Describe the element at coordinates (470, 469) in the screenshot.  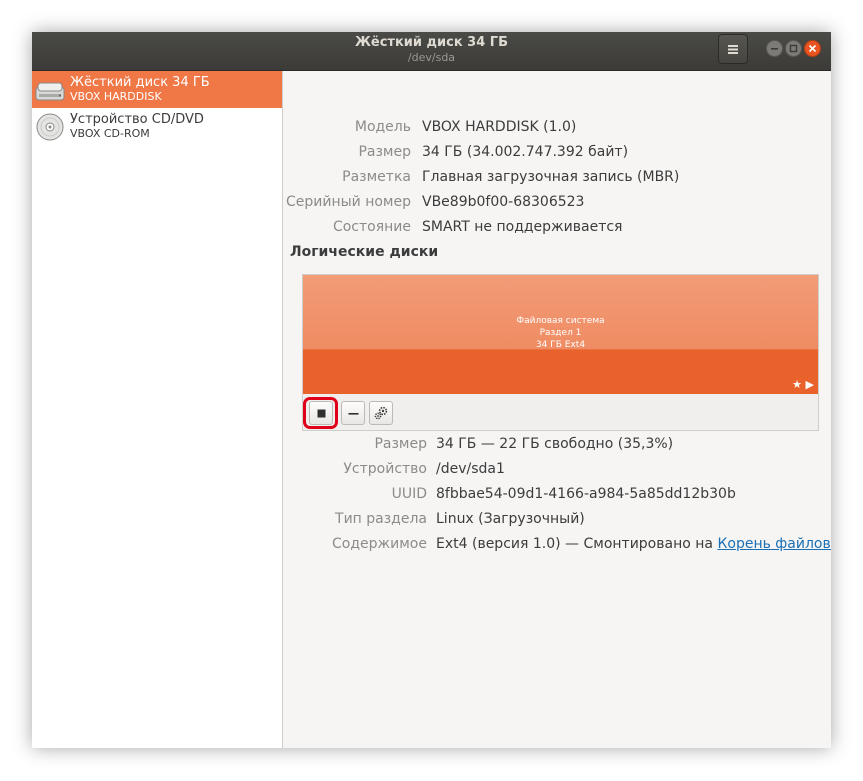
I see `device-value: /dev/sda1` at that location.